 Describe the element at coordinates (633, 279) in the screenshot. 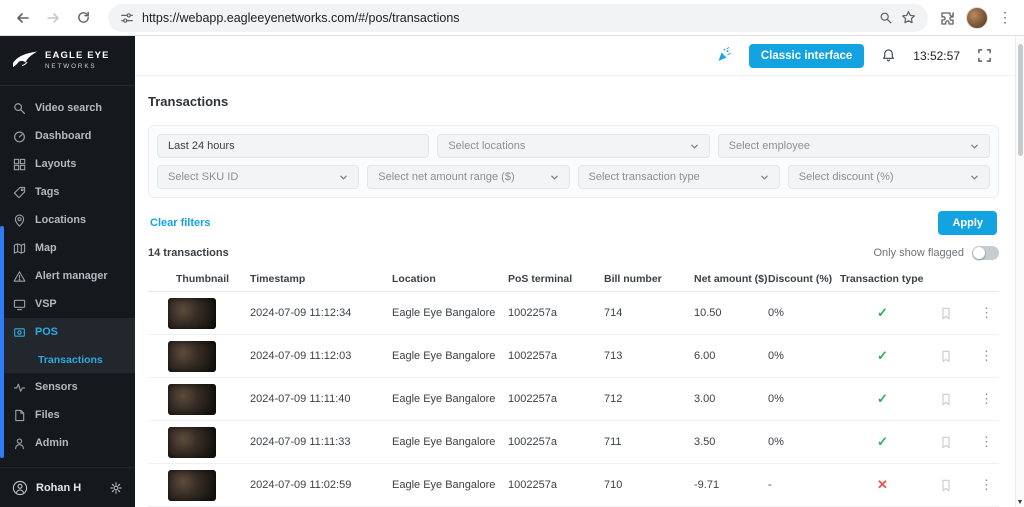

I see `header-bill-number: Bill number` at that location.